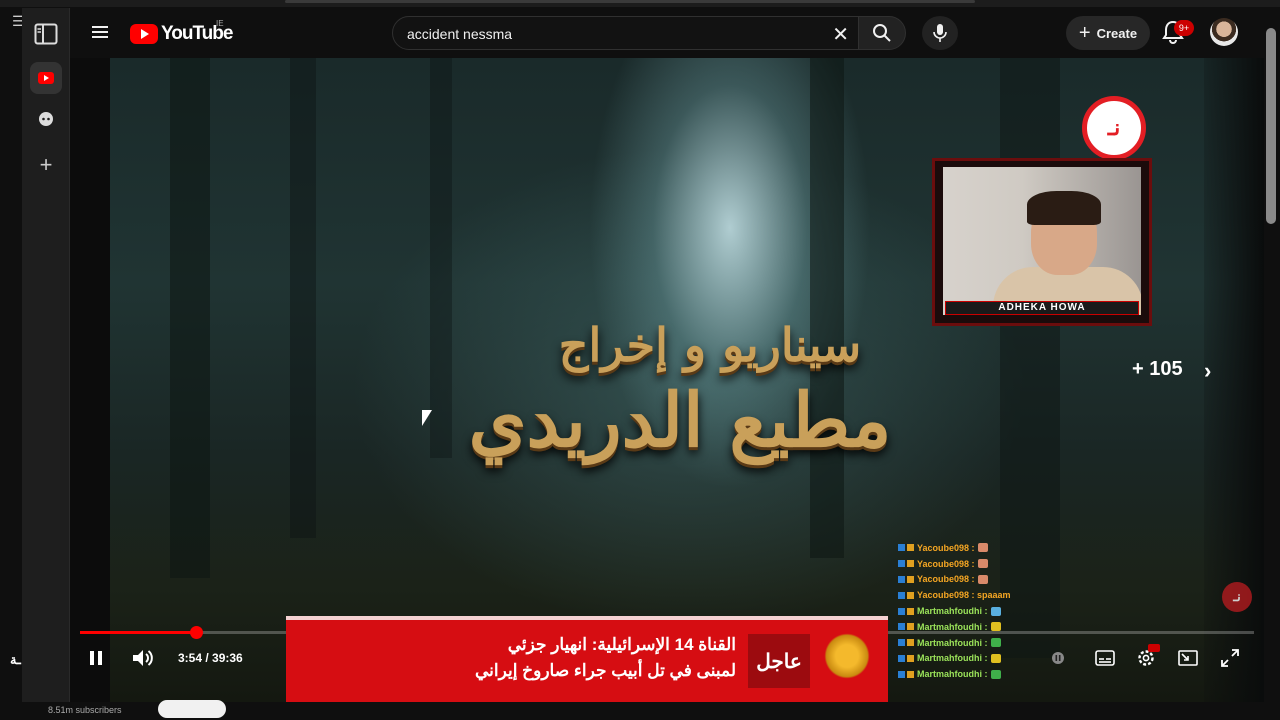  I want to click on miniplayer-button, so click(1188, 658).